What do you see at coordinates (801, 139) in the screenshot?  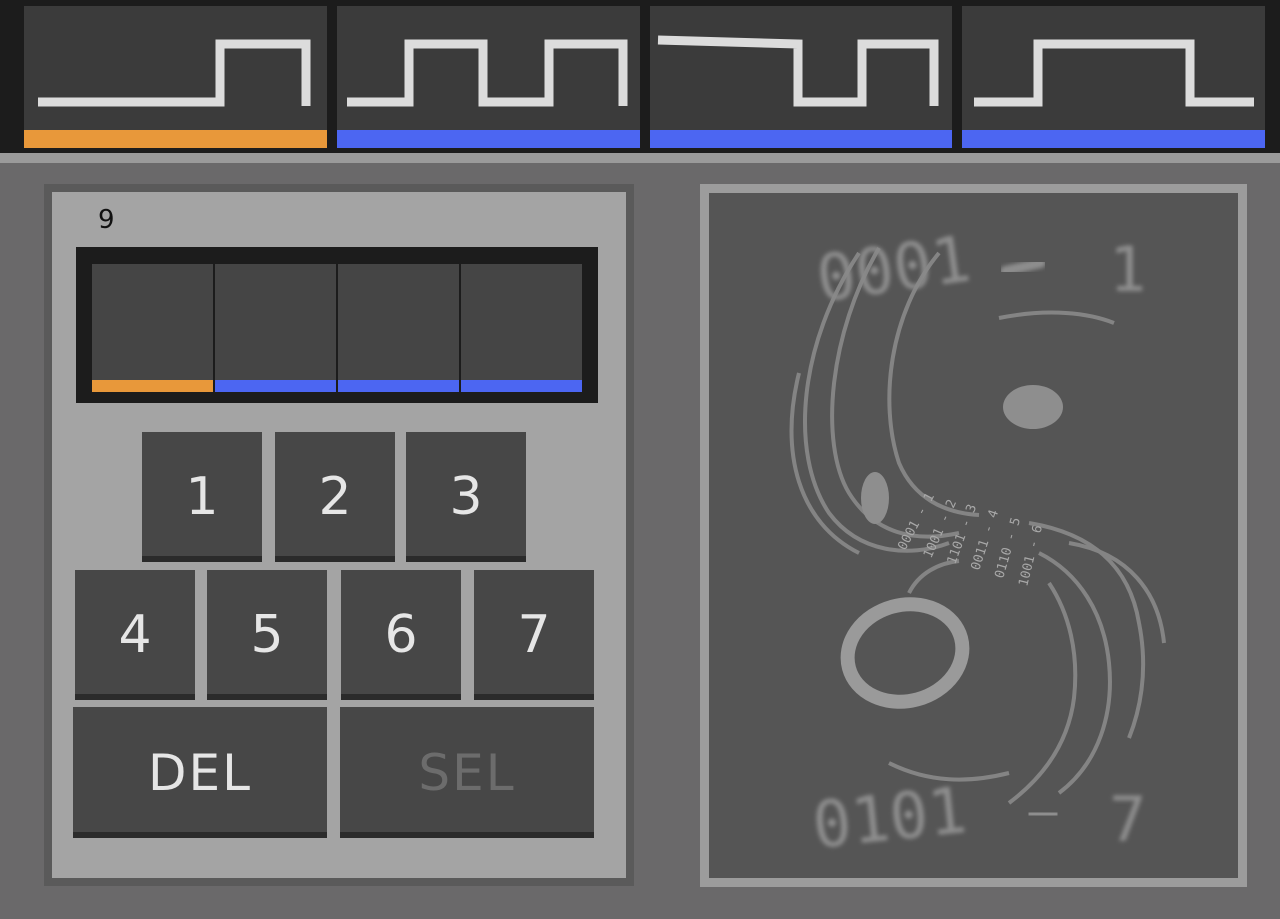 I see `waveform-3-indicator` at bounding box center [801, 139].